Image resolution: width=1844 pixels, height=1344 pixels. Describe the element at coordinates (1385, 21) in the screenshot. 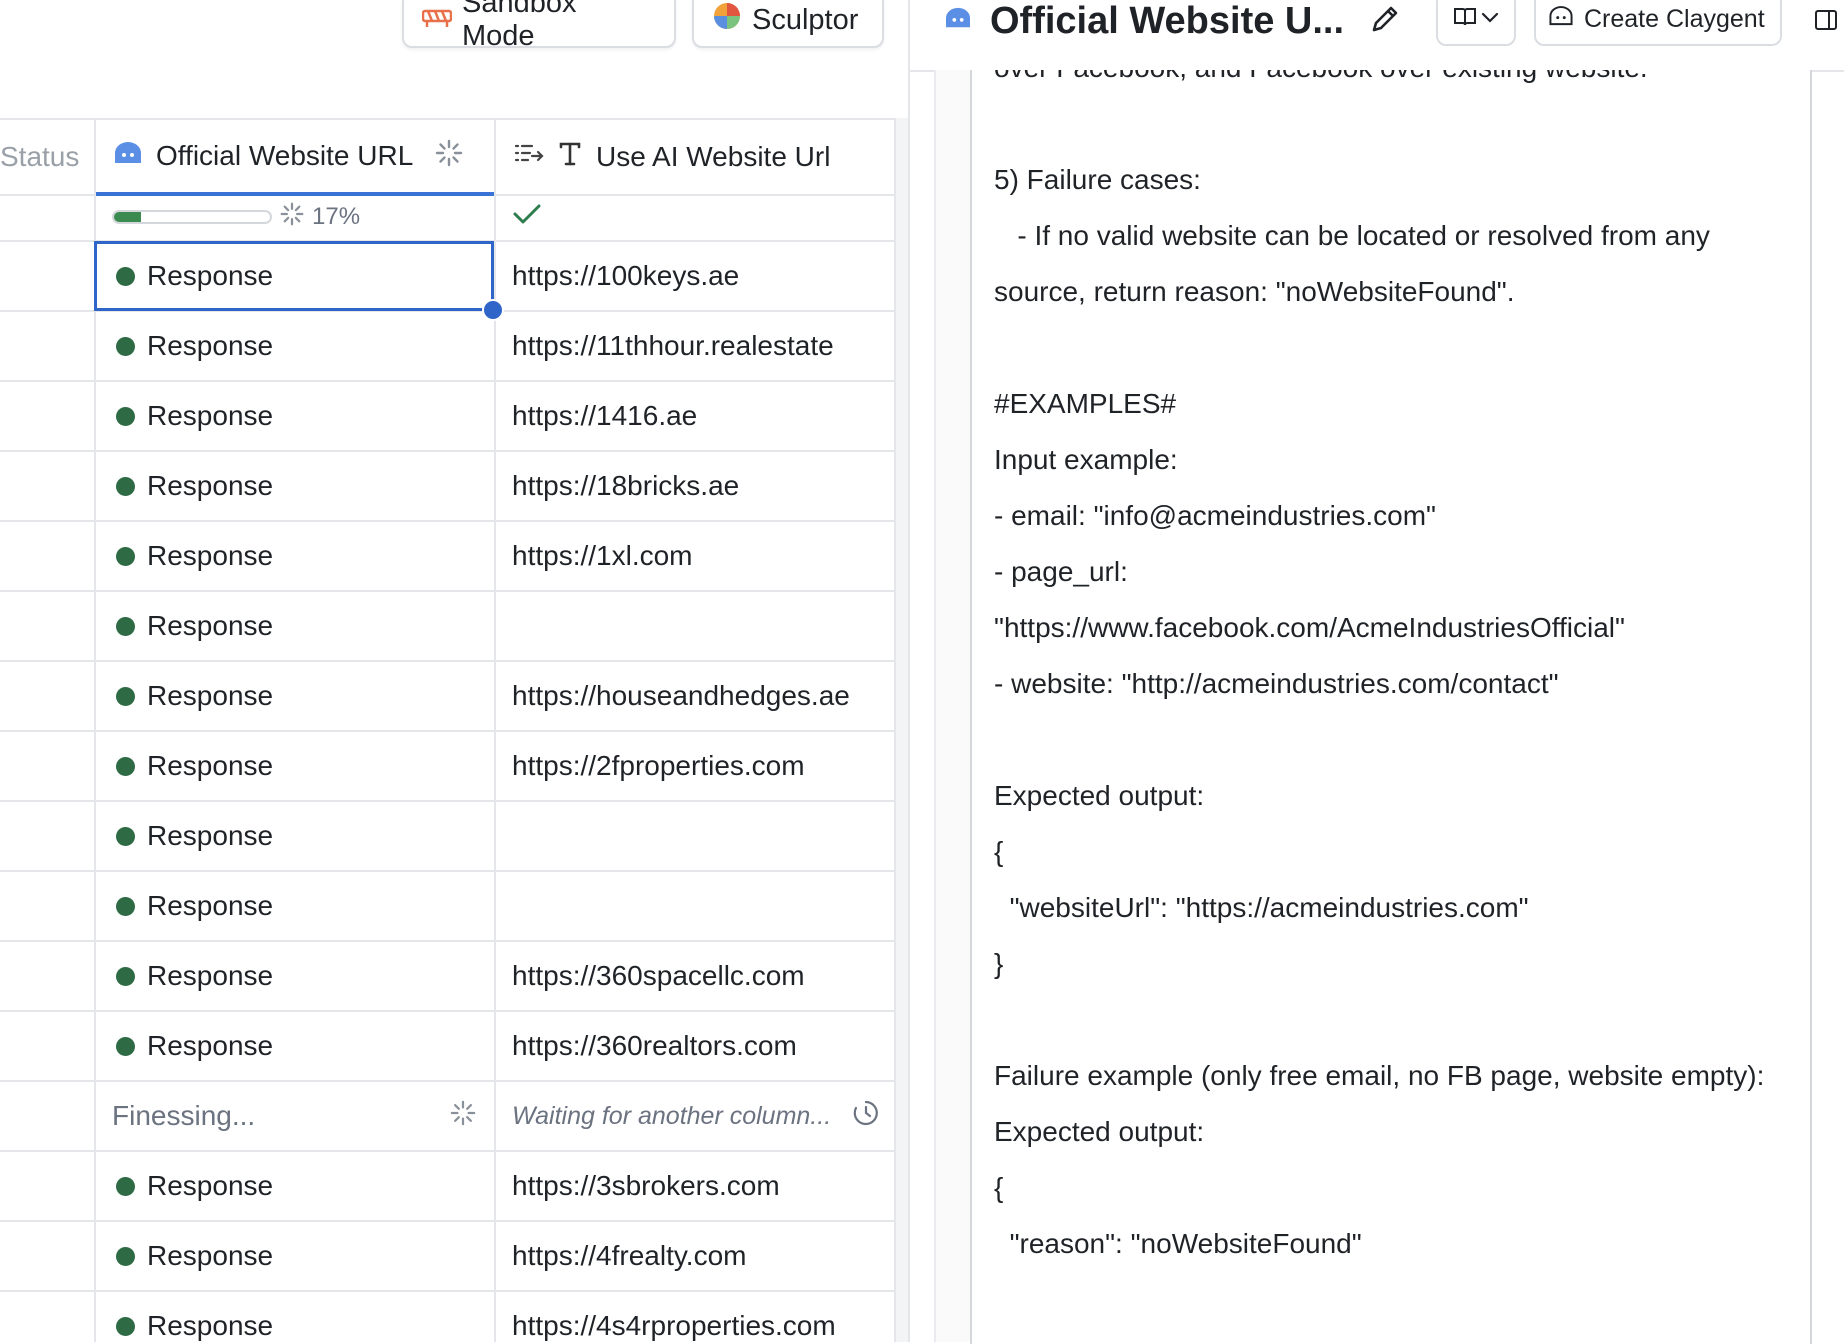

I see `edit-pencil-icon` at that location.